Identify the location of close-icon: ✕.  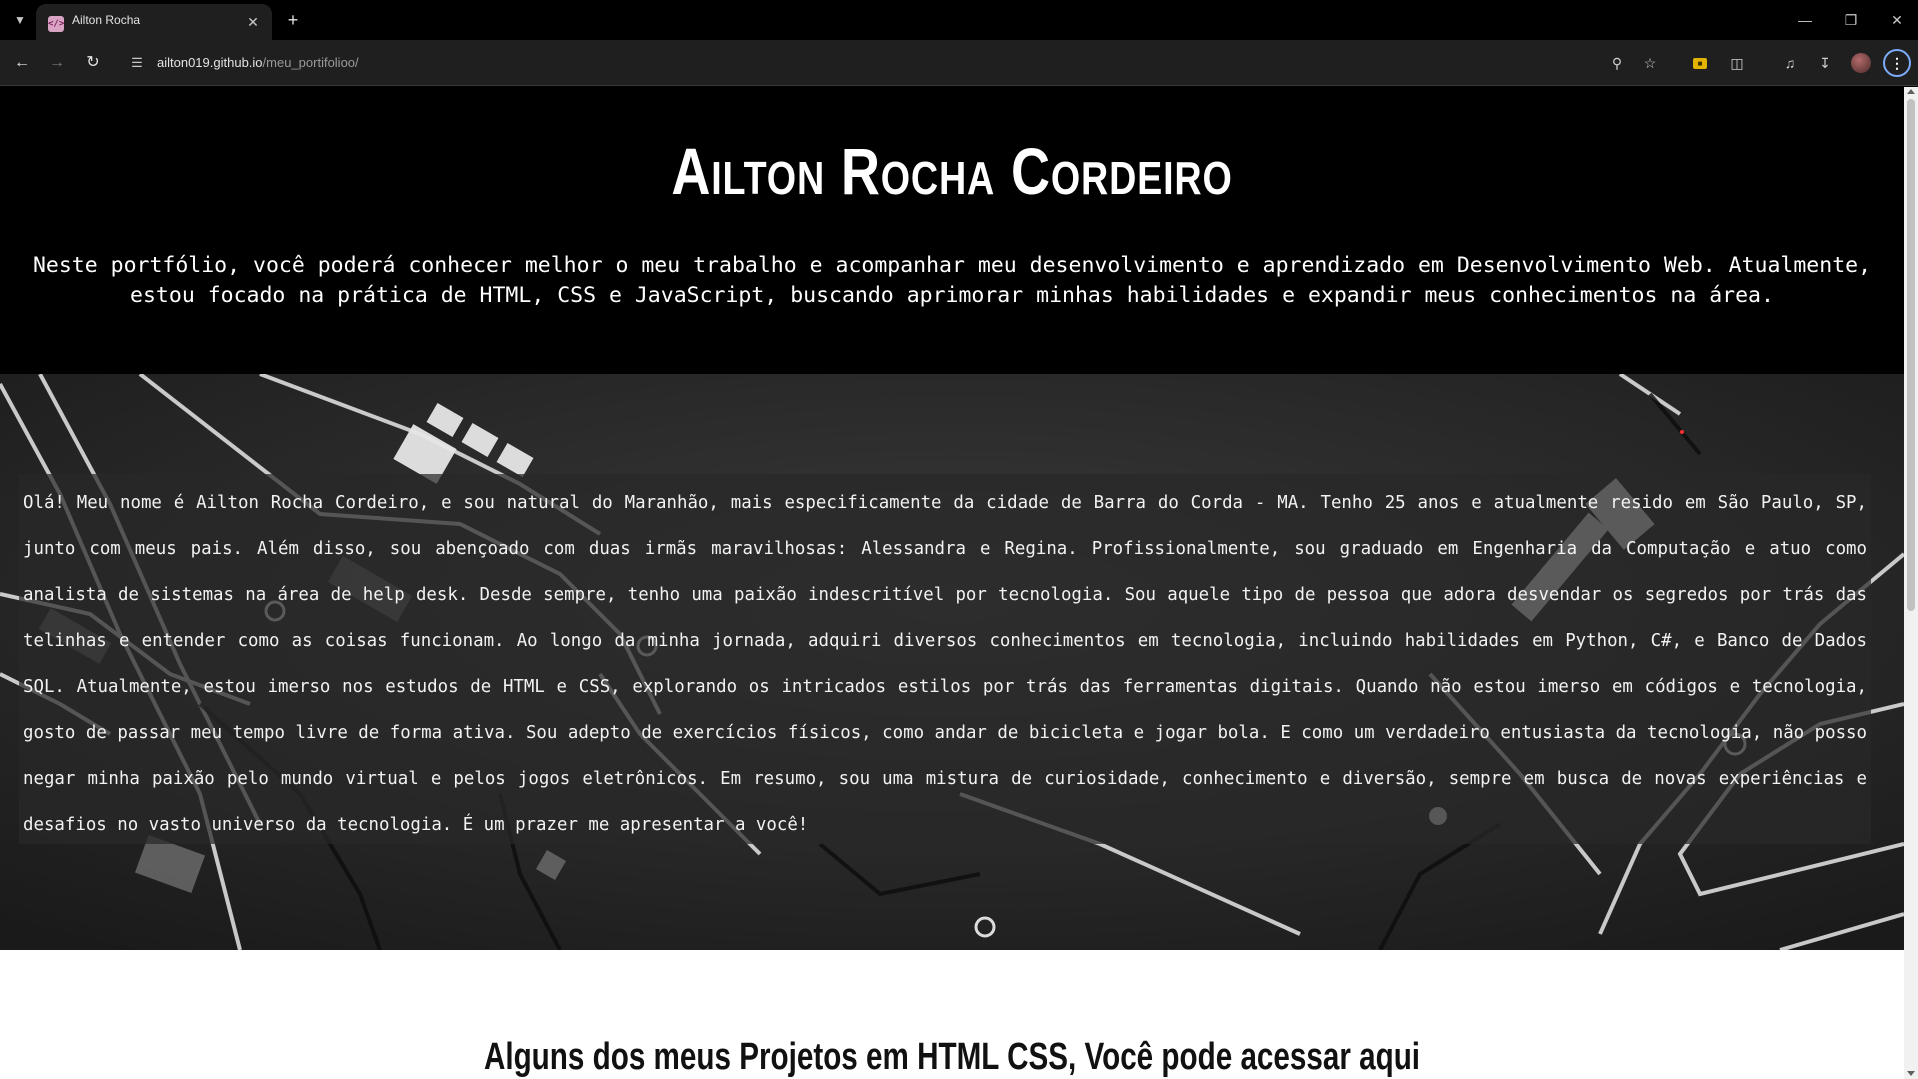
(253, 22).